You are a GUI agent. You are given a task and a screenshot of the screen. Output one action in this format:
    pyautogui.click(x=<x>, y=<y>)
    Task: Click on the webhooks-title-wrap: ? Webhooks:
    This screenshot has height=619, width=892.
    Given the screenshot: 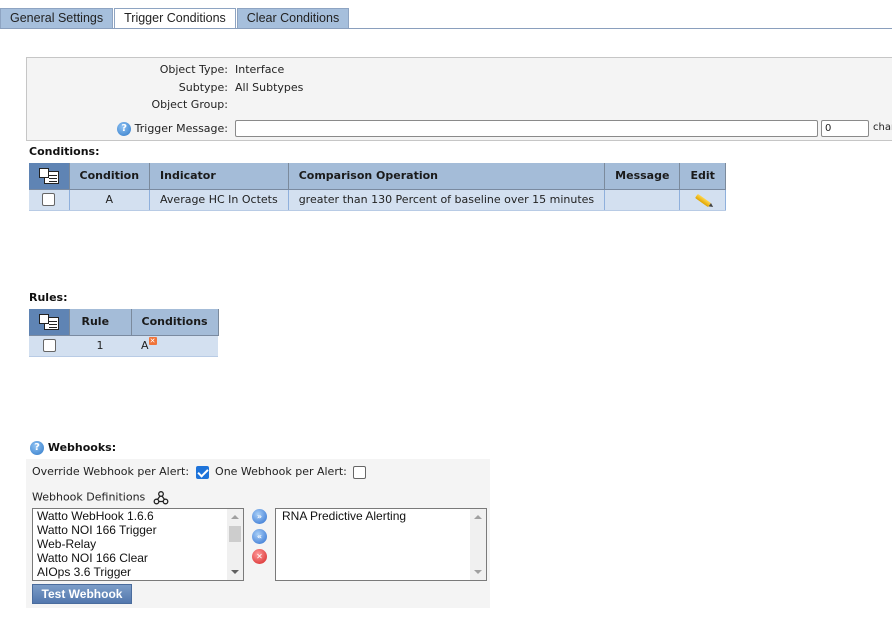 What is the action you would take?
    pyautogui.click(x=73, y=448)
    